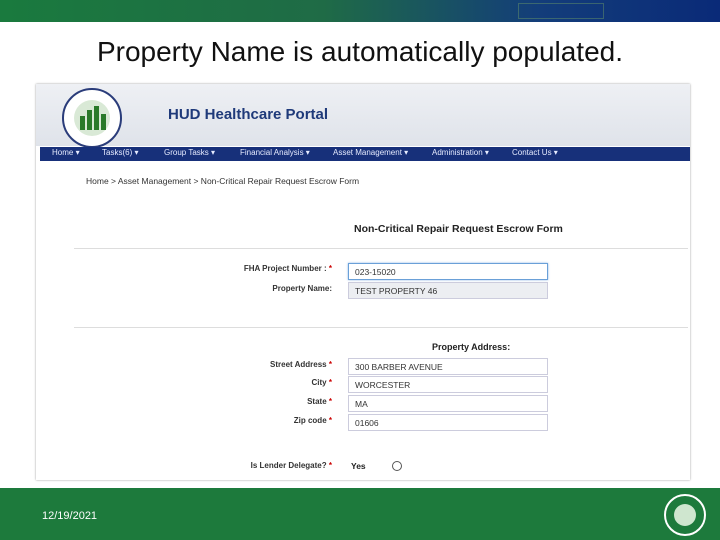  Describe the element at coordinates (312, 420) in the screenshot. I see `zip-code-label: Zip code *` at that location.